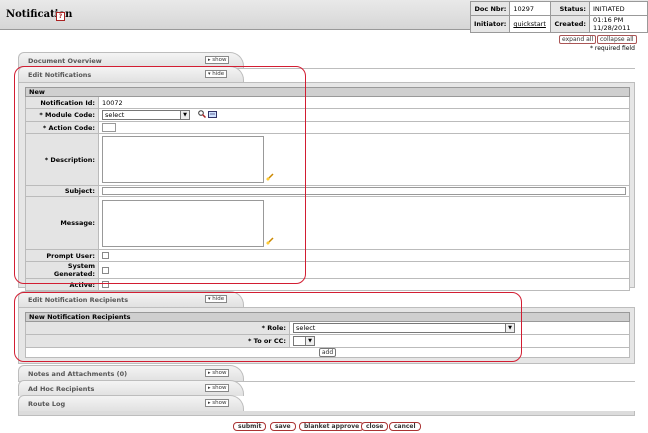 The image size is (648, 433). I want to click on tab-adhoc-label: Ad Hoc Recipients, so click(61, 389).